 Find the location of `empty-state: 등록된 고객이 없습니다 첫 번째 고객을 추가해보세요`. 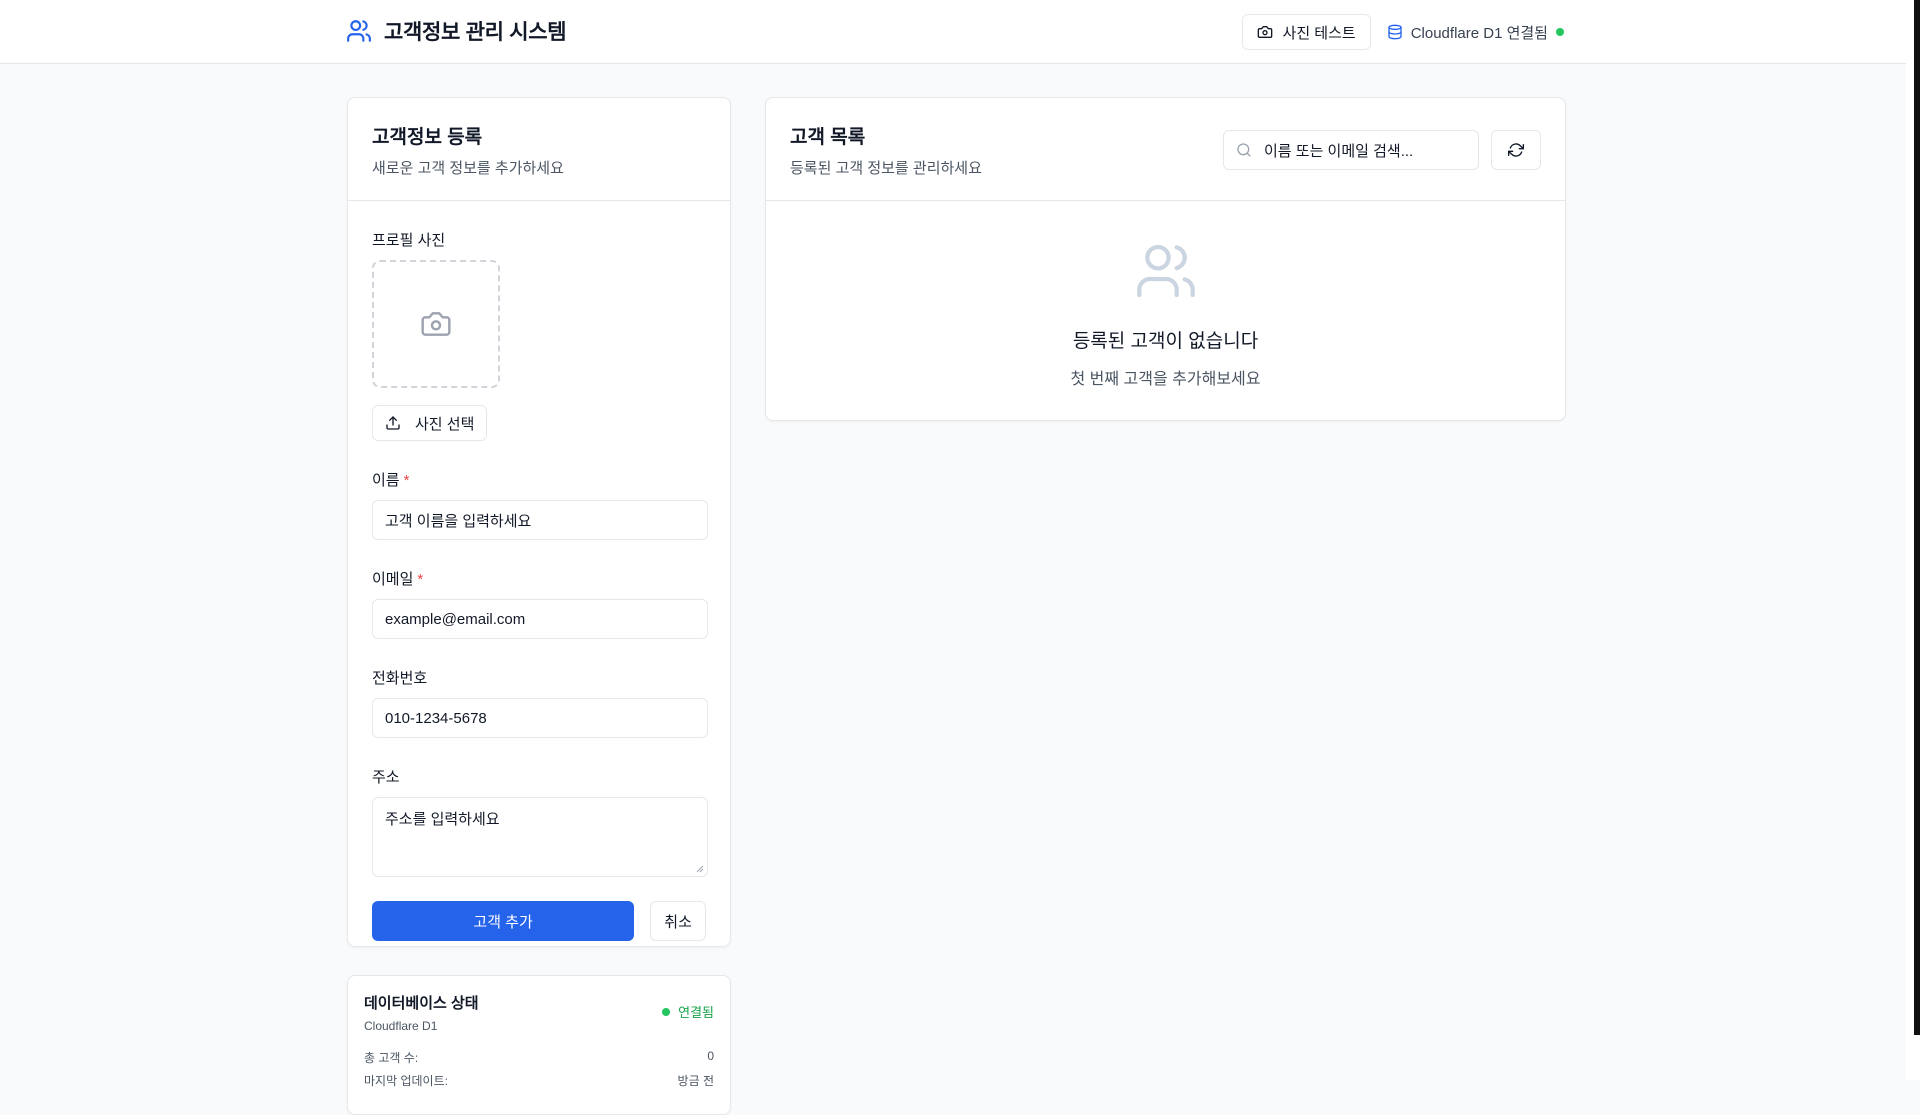

empty-state: 등록된 고객이 없습니다 첫 번째 고객을 추가해보세요 is located at coordinates (1165, 295).